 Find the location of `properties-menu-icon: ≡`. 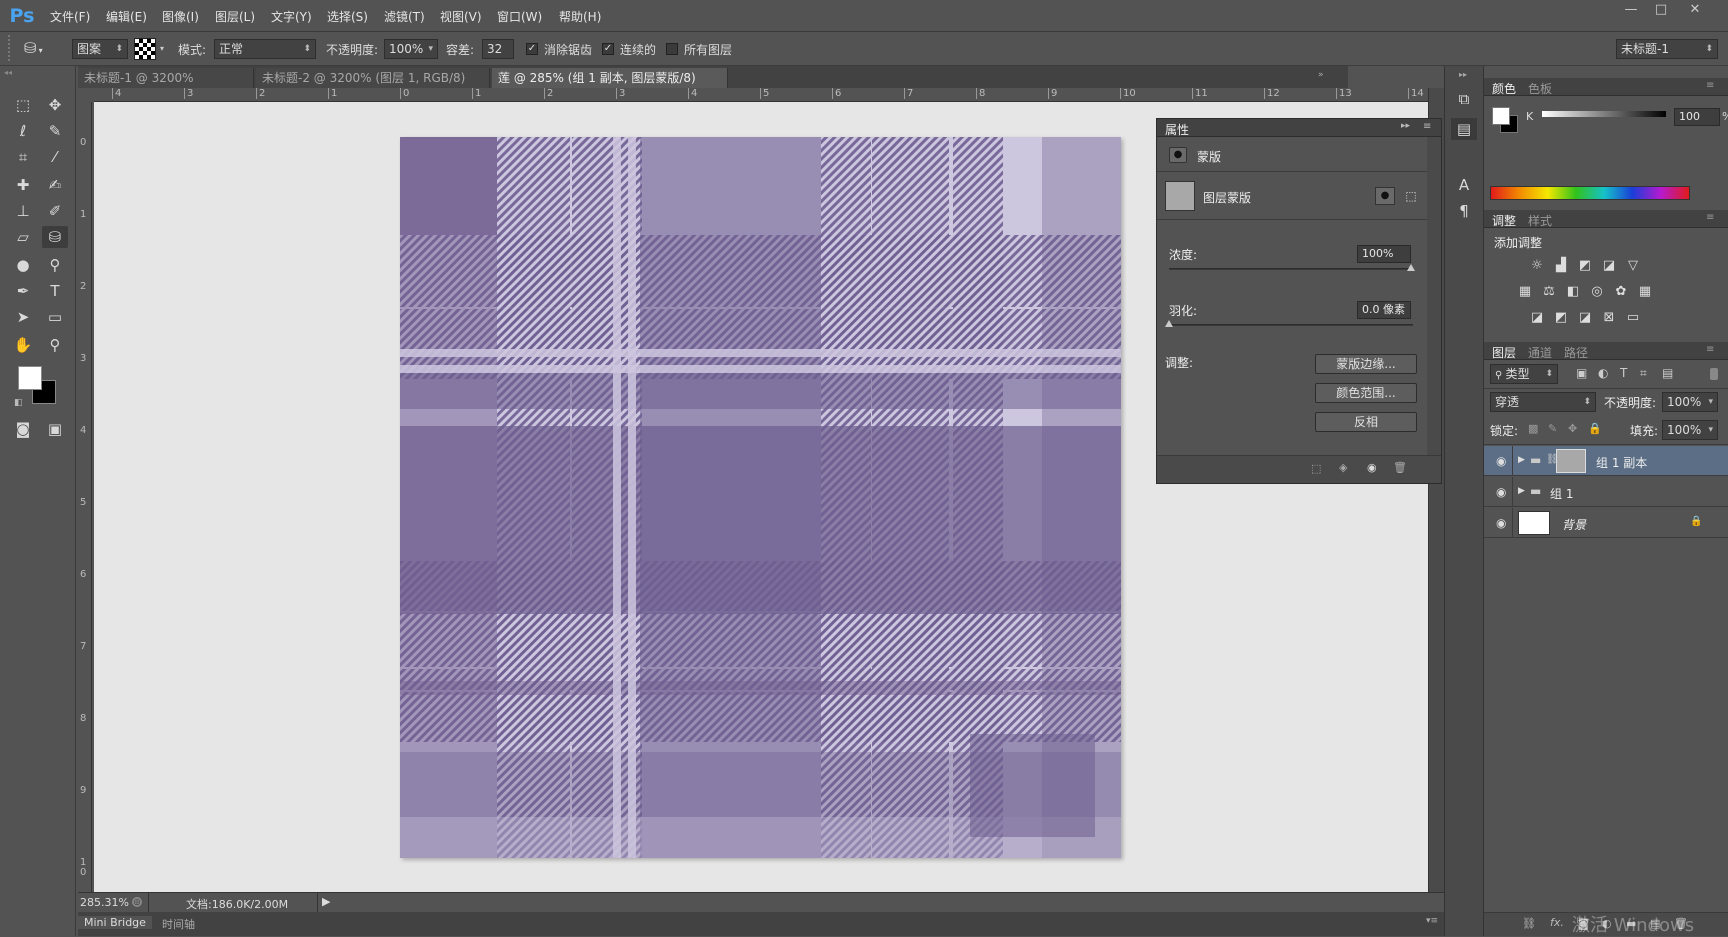

properties-menu-icon: ≡ is located at coordinates (1427, 126).